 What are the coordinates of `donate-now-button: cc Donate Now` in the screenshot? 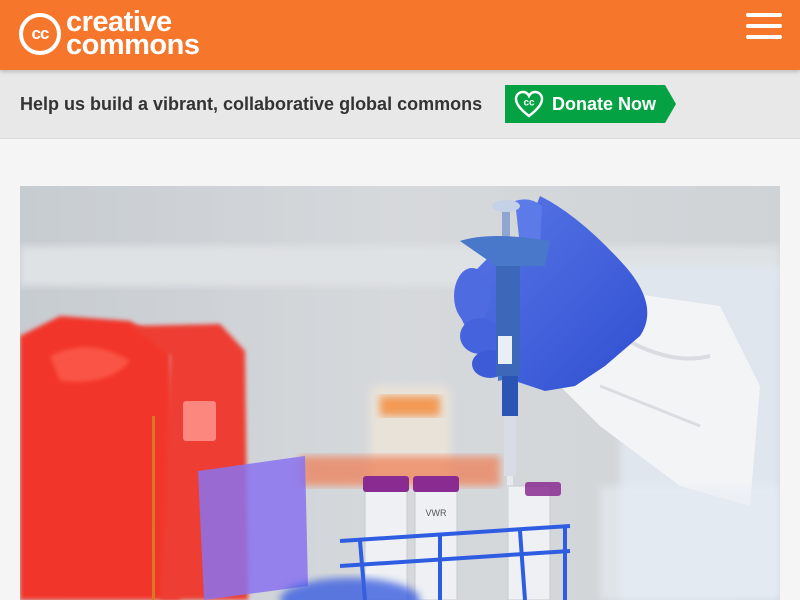 It's located at (590, 104).